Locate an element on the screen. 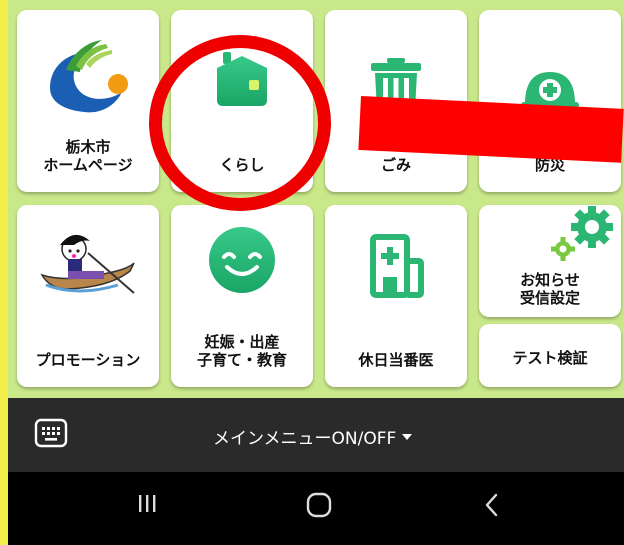  boat-mascot-icon is located at coordinates (87, 264).